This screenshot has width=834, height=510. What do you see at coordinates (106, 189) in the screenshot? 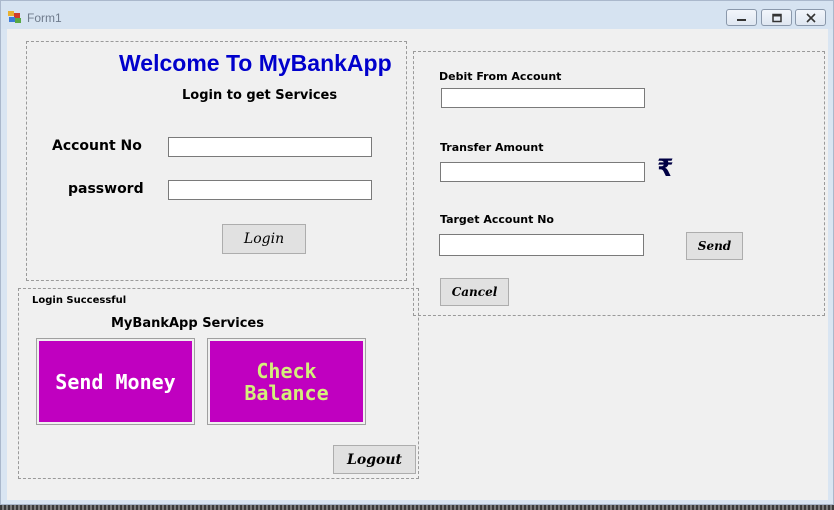
I see `password-label: password` at bounding box center [106, 189].